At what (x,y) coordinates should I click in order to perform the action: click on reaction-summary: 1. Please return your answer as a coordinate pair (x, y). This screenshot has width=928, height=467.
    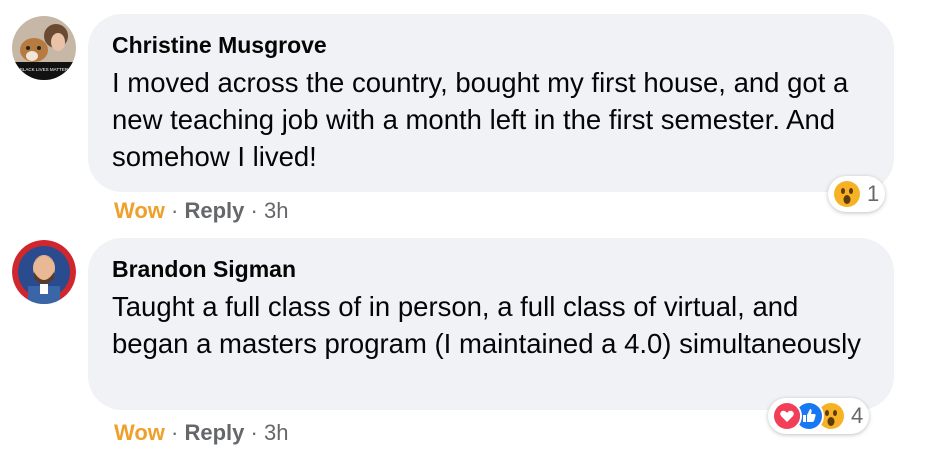
    Looking at the image, I should click on (857, 194).